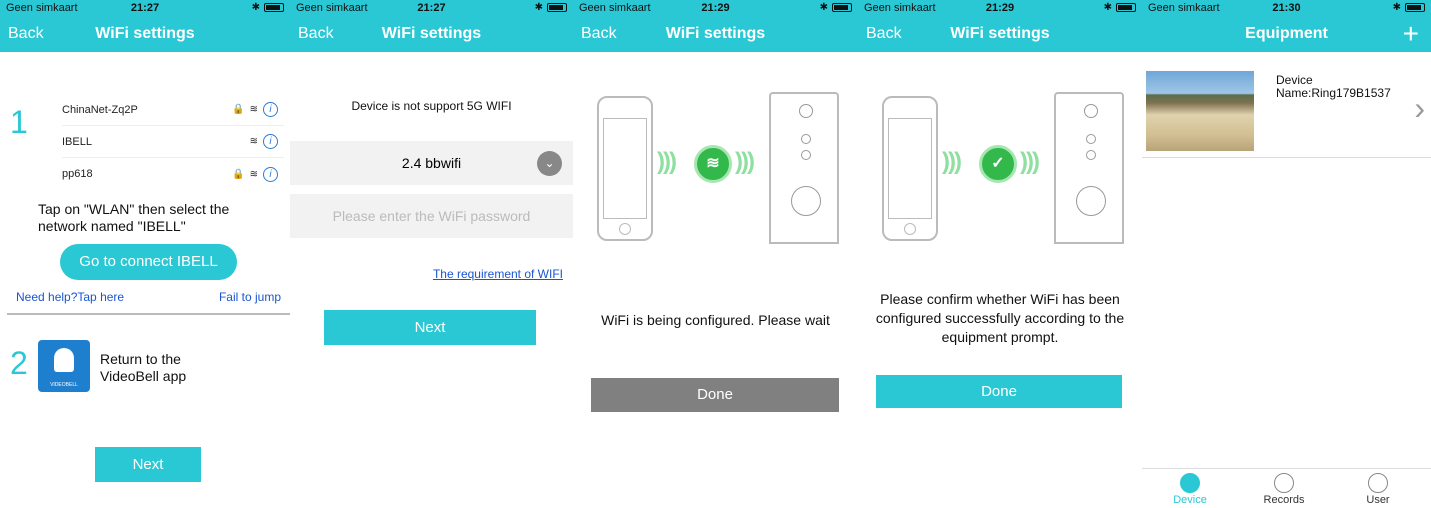 This screenshot has height=508, width=1431. I want to click on wifi-row: IBELL ≋ i, so click(173, 142).